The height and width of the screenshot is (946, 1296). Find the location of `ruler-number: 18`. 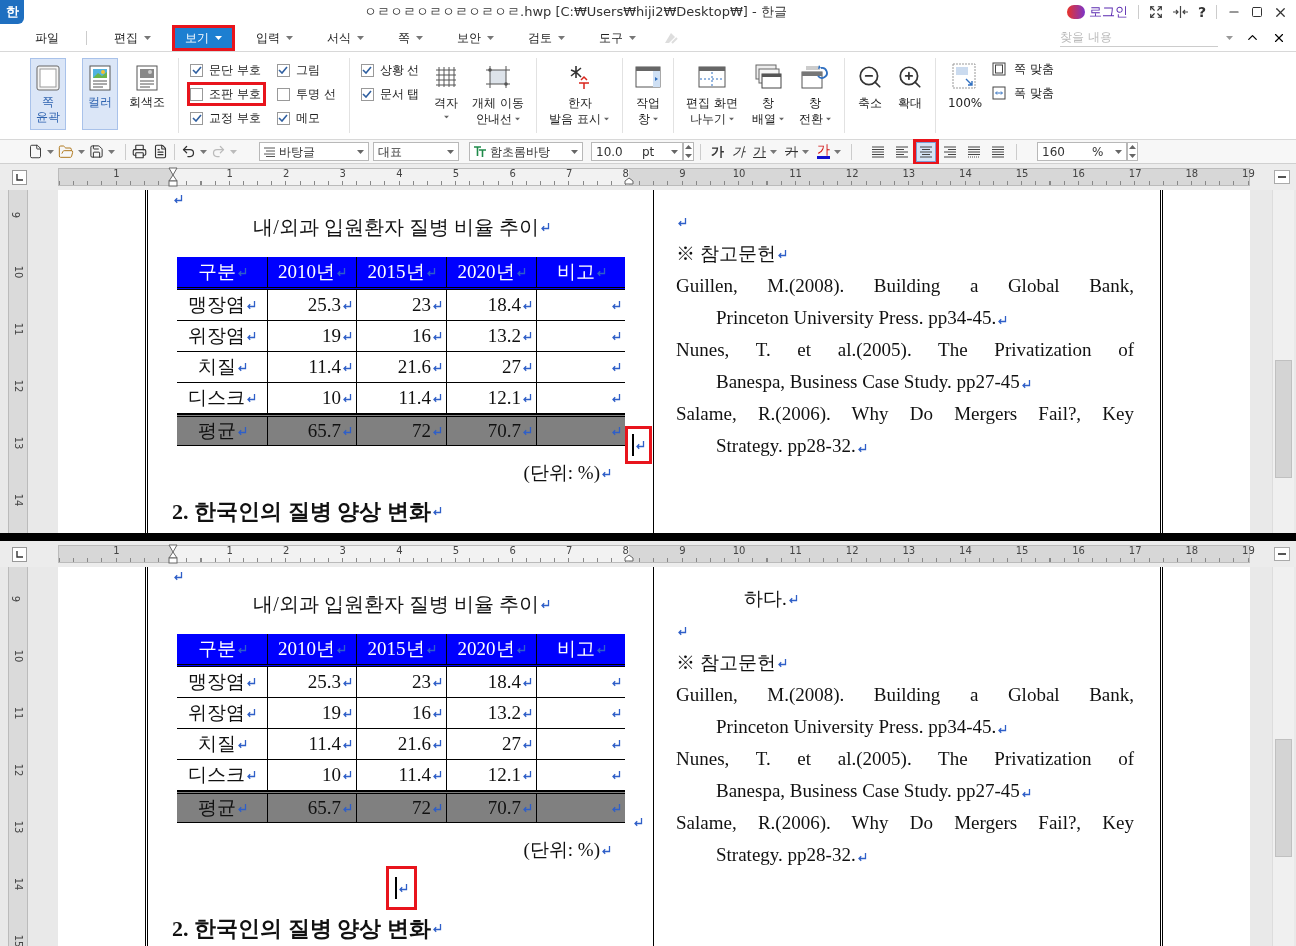

ruler-number: 18 is located at coordinates (1192, 551).